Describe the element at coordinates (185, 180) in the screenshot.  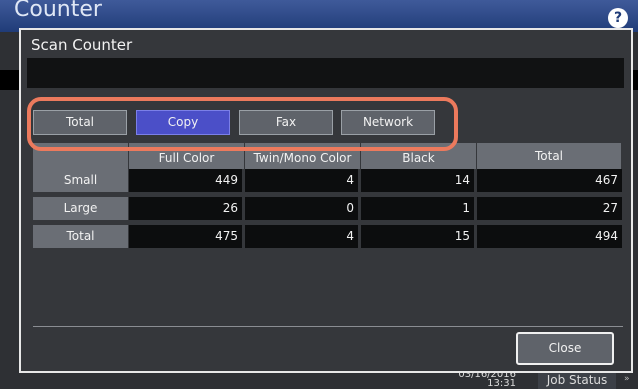
I see `table-cell: 449` at that location.